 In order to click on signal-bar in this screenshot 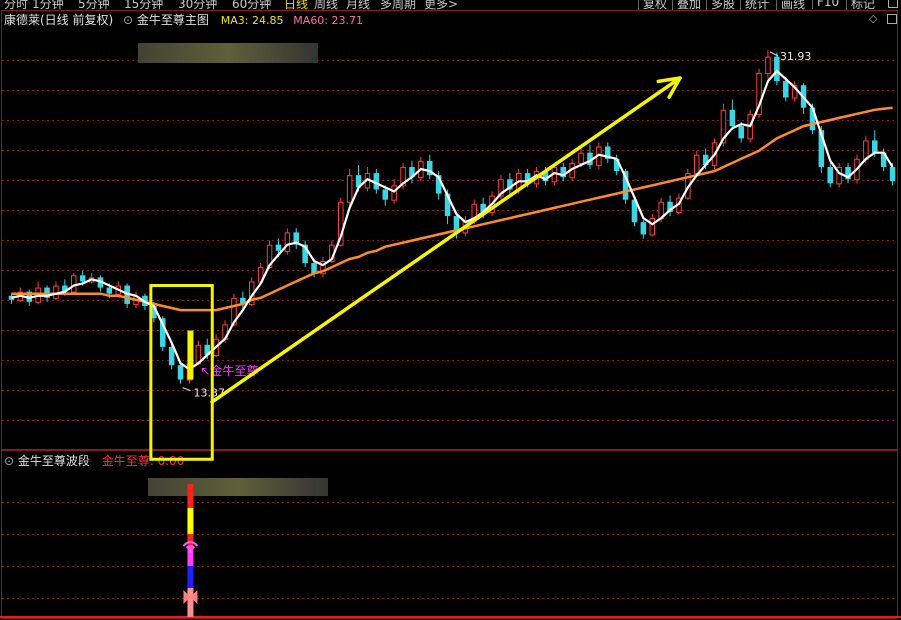, I will do `click(190, 355)`.